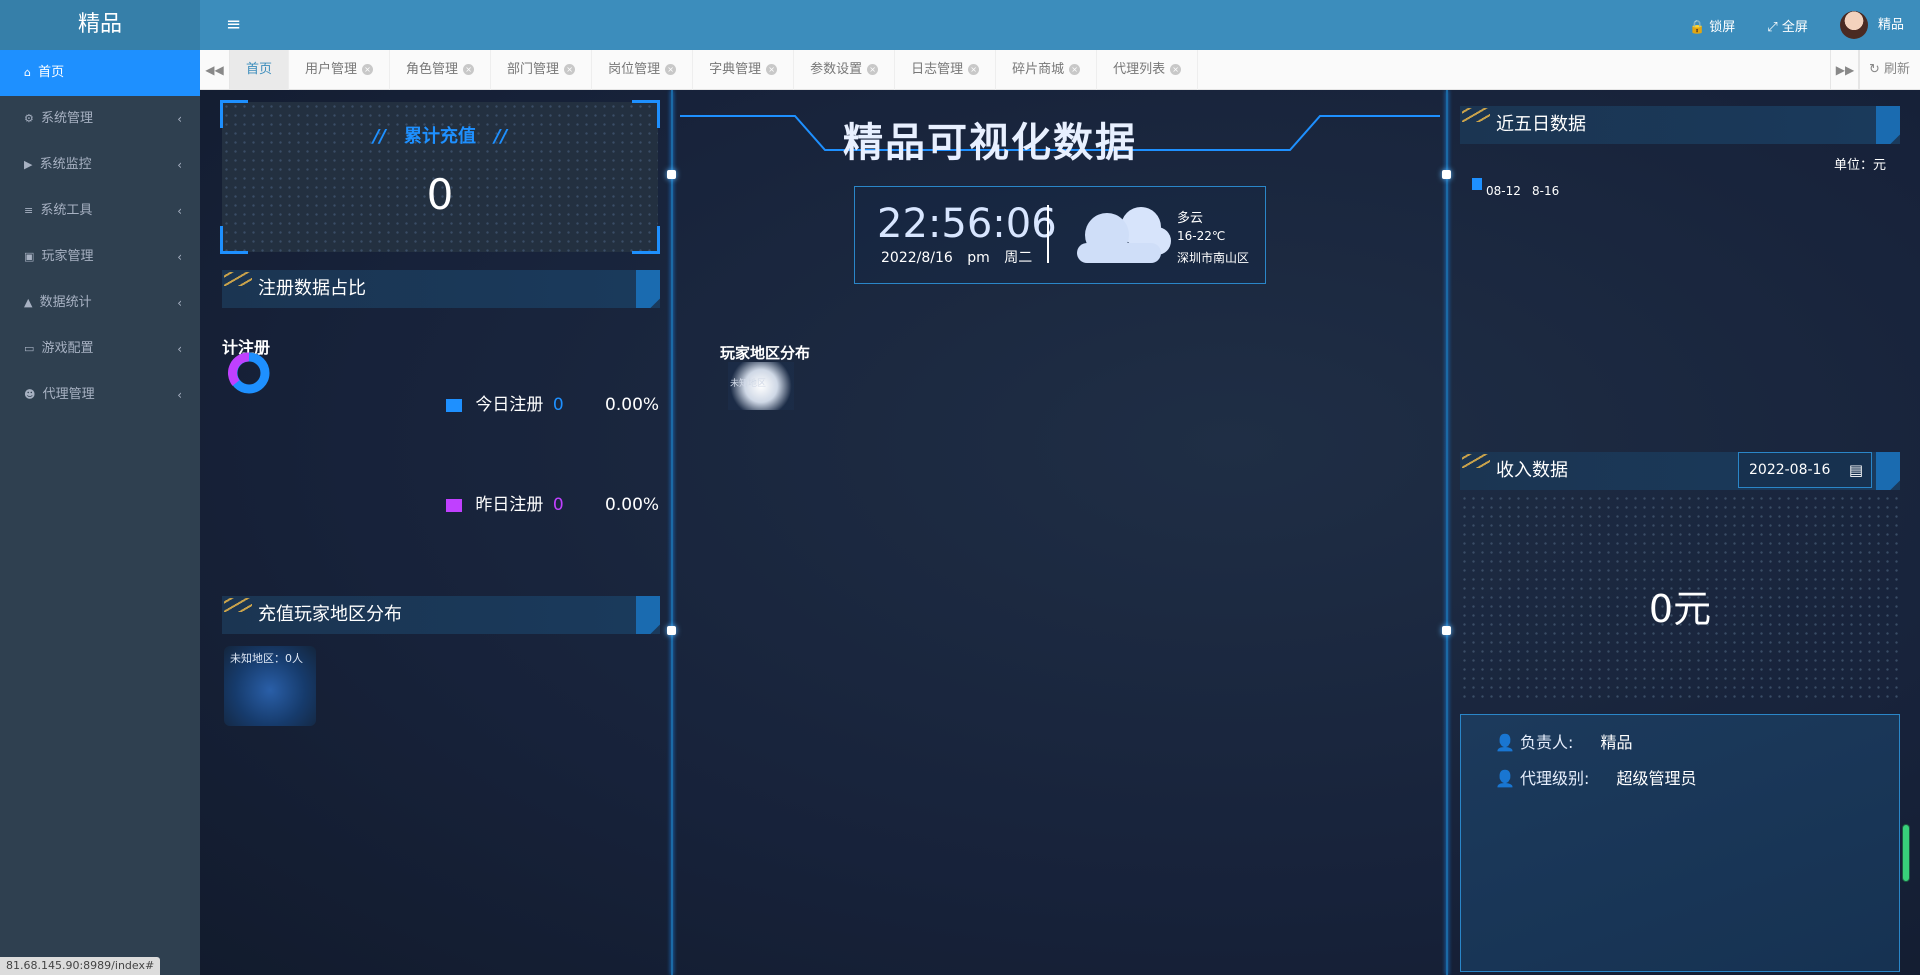 The height and width of the screenshot is (975, 1920). What do you see at coordinates (100, 25) in the screenshot?
I see `brand-logo: 精品` at bounding box center [100, 25].